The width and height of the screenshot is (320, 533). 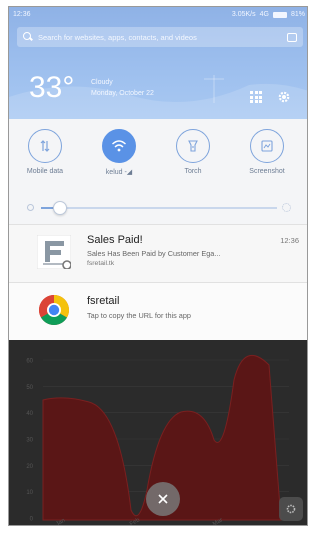 I want to click on mobile-data-icon, so click(x=45, y=146).